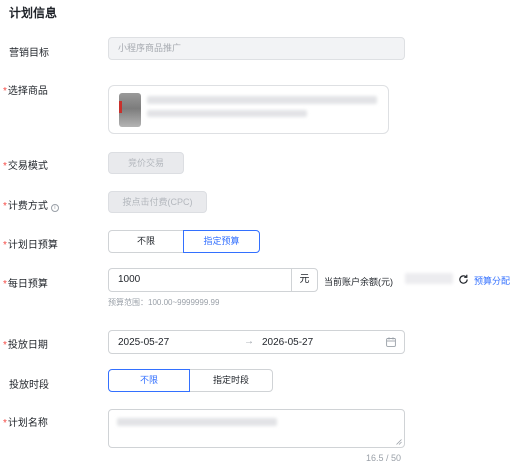 The width and height of the screenshot is (518, 465). Describe the element at coordinates (27, 206) in the screenshot. I see `billing-label-text: 计费方式` at that location.